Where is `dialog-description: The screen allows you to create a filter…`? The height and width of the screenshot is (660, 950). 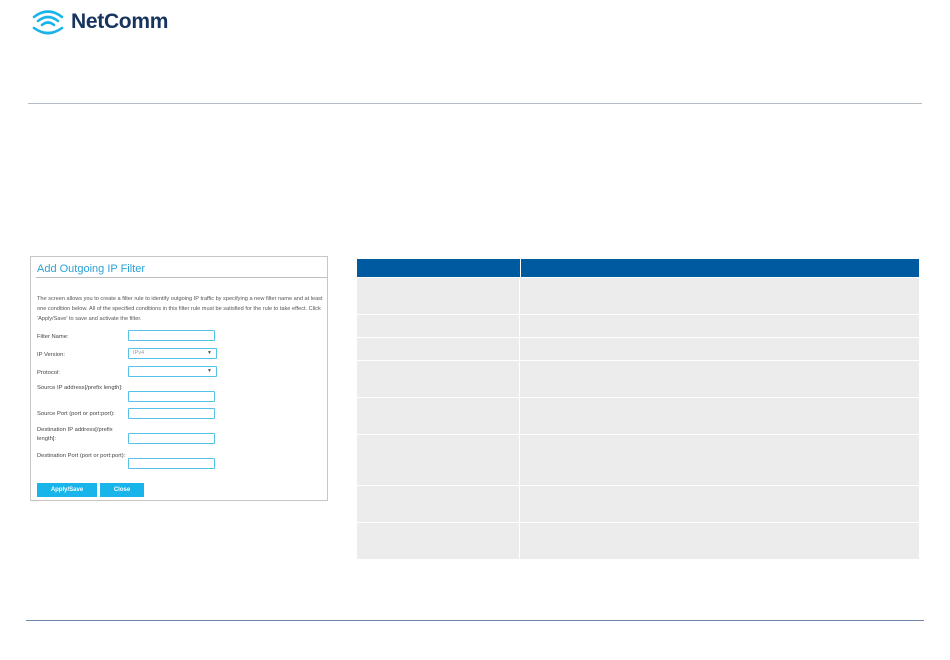 dialog-description: The screen allows you to create a filter… is located at coordinates (180, 309).